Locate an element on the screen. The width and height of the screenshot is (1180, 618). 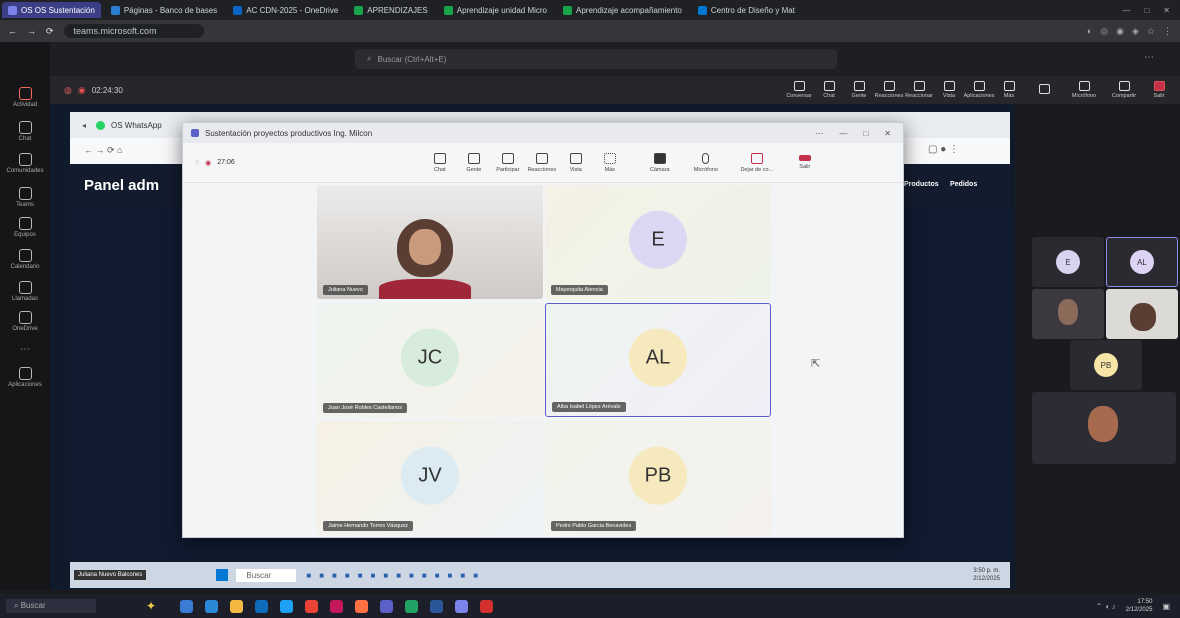
taskbar-clock: 17:50 2/12/2025 is located at coordinates (1139, 606).